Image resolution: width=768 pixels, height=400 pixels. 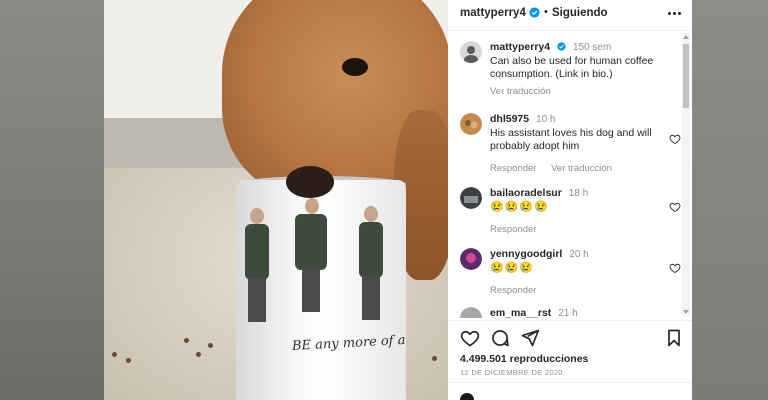 What do you see at coordinates (520, 312) in the screenshot?
I see `comment-username: em_ma__rst` at bounding box center [520, 312].